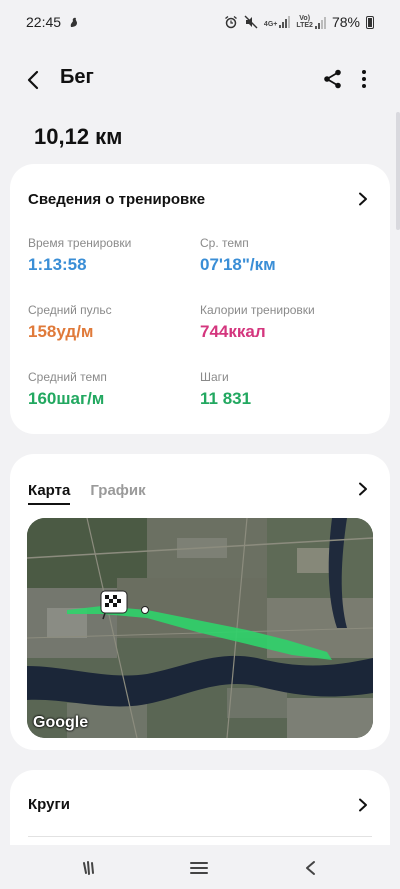  I want to click on stat-number: 158, so click(42, 331).